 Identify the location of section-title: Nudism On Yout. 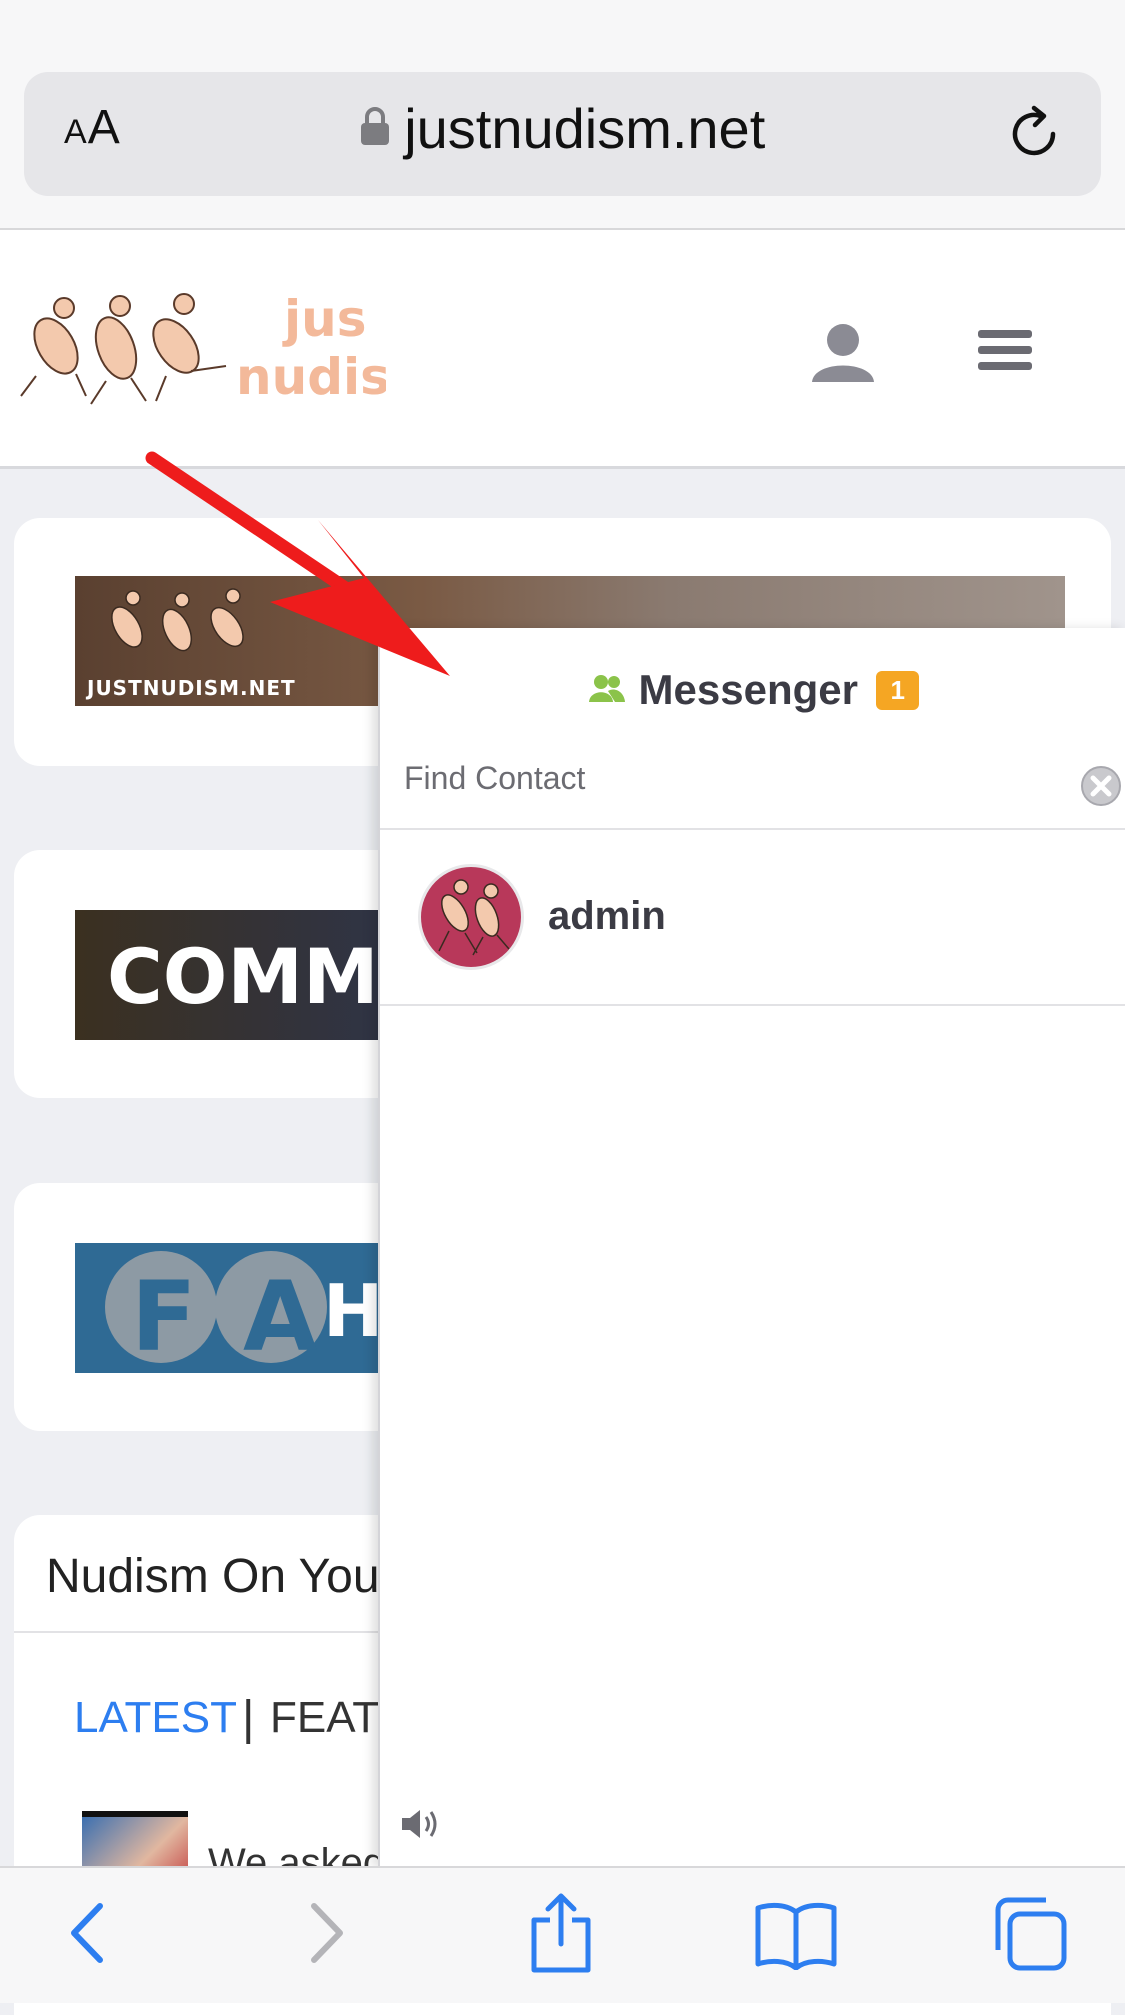
(219, 1576).